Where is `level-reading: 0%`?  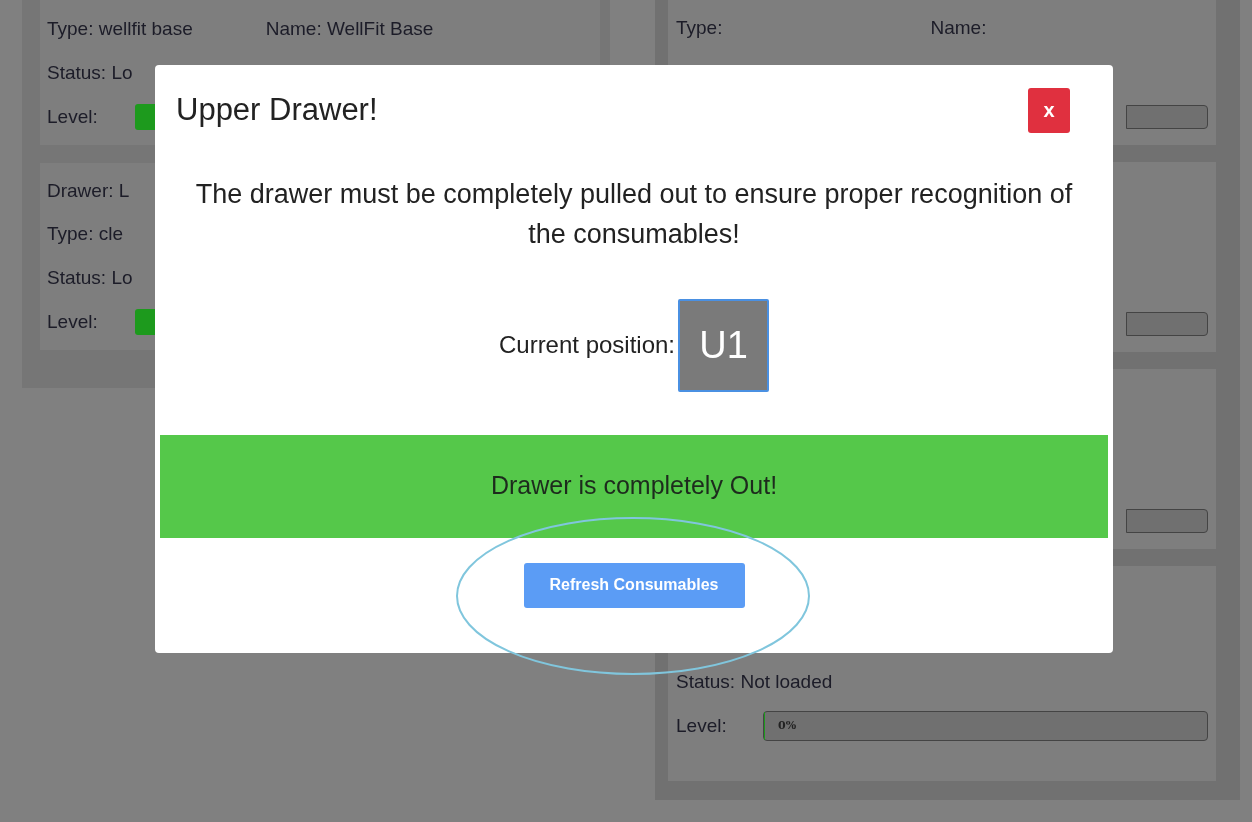 level-reading: 0% is located at coordinates (787, 725).